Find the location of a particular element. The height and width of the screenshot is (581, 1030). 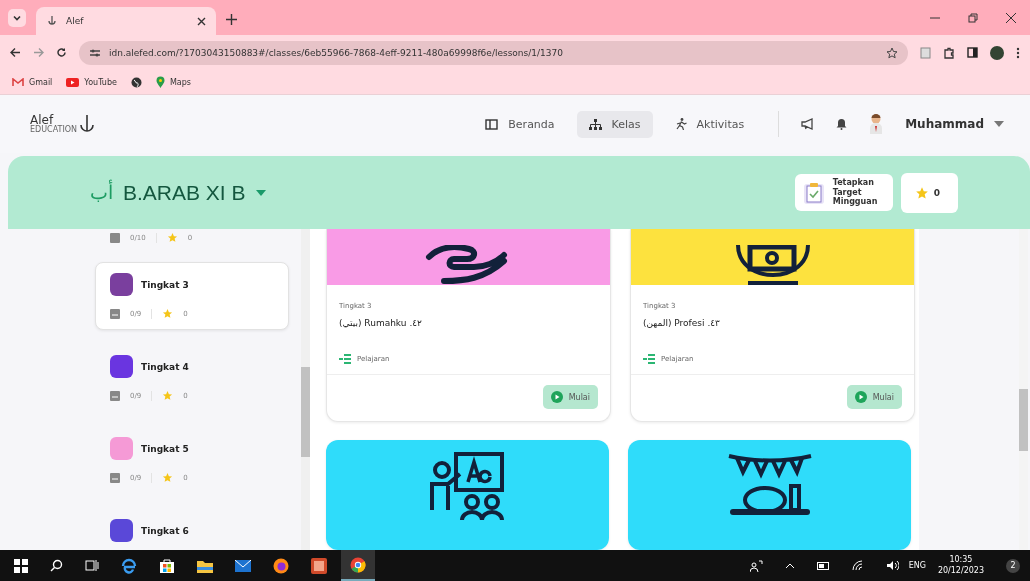

powerpoint-icon is located at coordinates (319, 565).